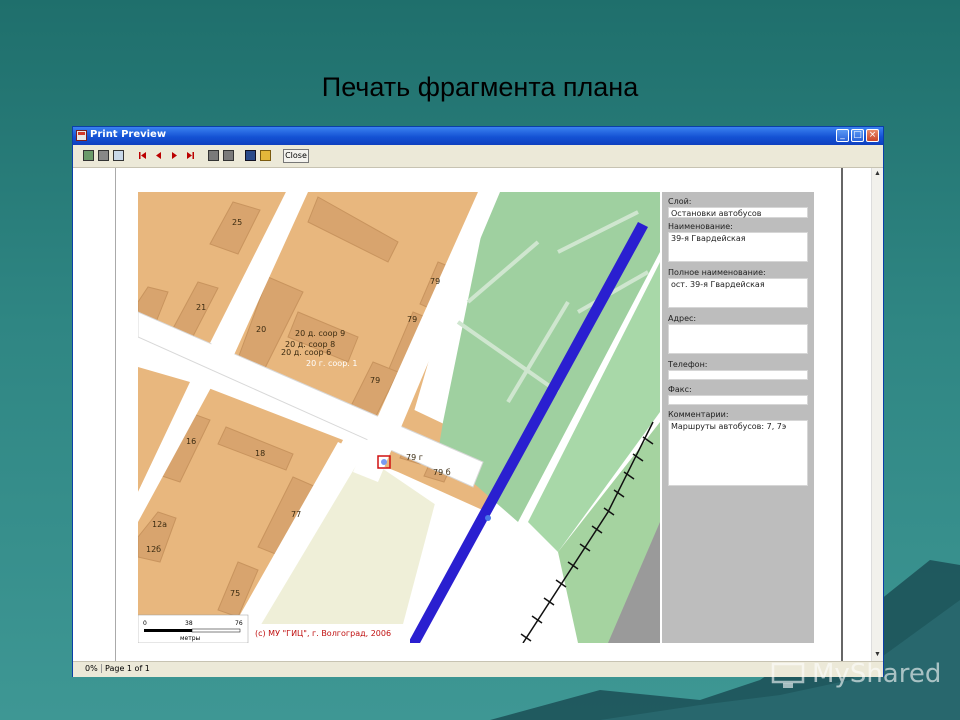 The width and height of the screenshot is (960, 720). I want to click on address-field, so click(738, 339).